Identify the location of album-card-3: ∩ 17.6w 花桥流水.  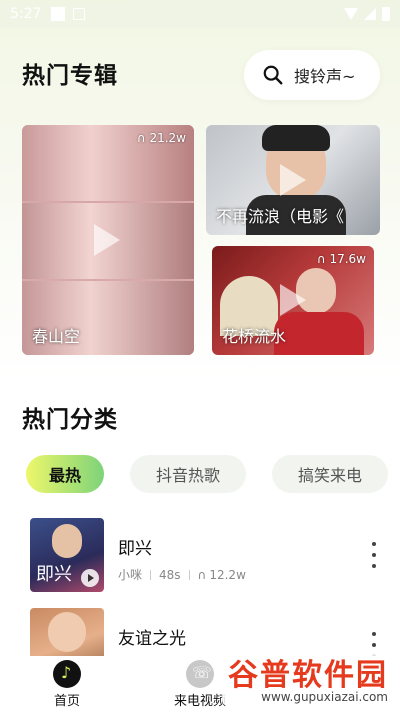
(293, 300).